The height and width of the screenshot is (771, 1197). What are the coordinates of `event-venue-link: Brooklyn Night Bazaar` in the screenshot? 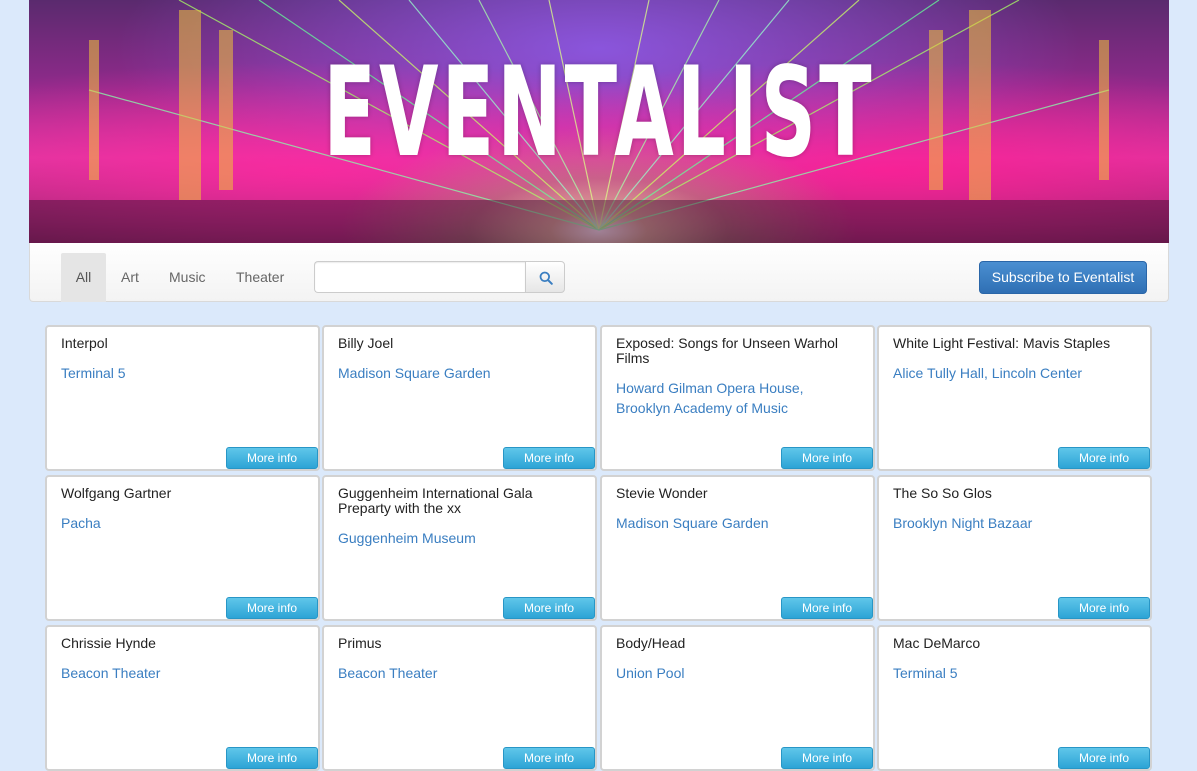 It's located at (1015, 523).